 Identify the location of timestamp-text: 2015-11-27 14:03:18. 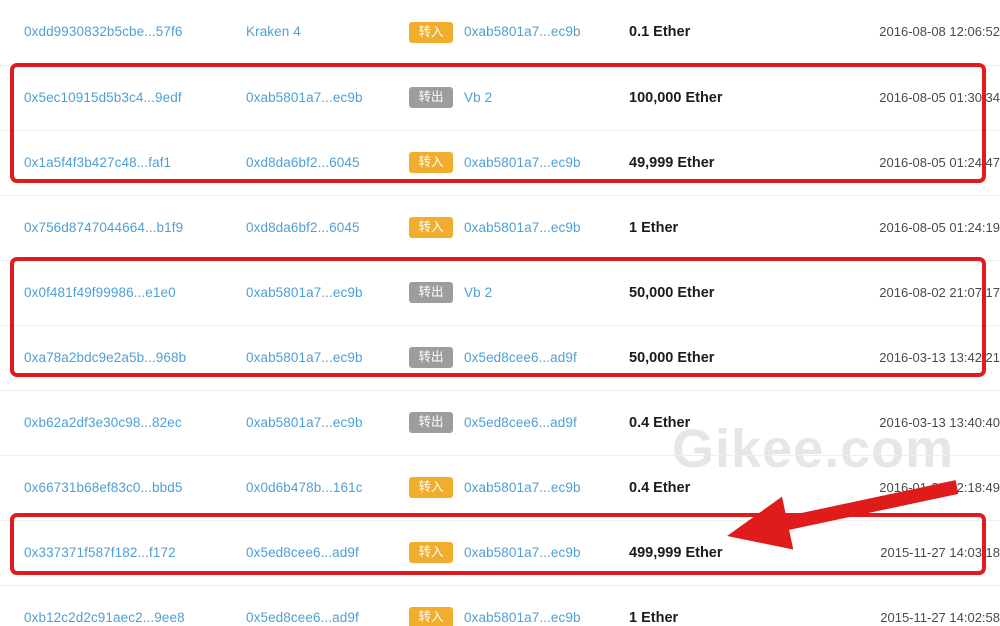
(940, 552).